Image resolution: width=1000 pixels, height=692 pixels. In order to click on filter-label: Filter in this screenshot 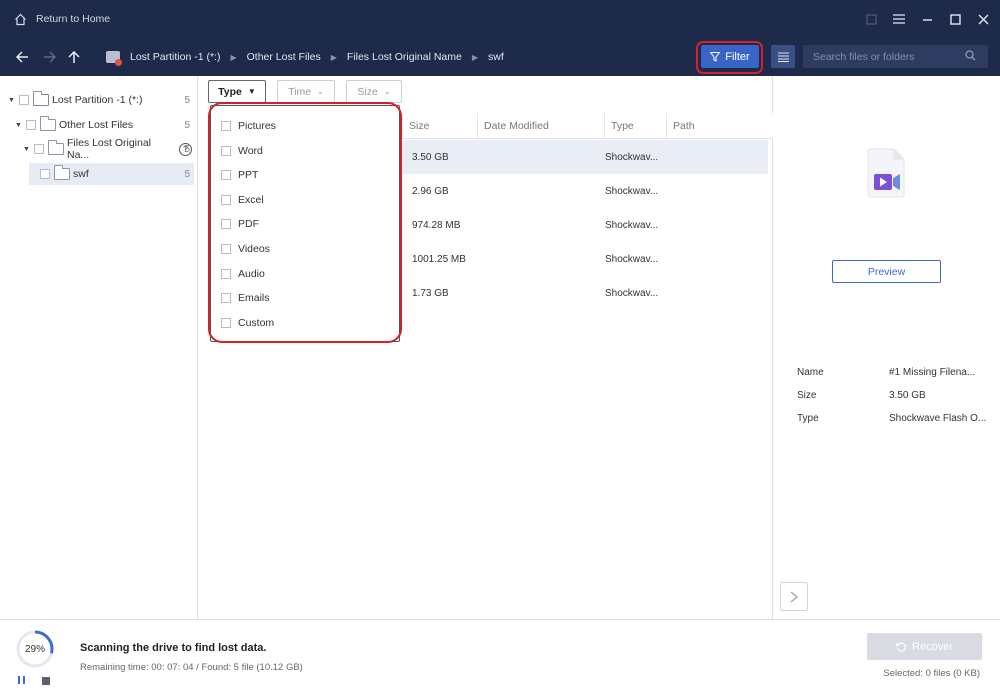, I will do `click(737, 56)`.